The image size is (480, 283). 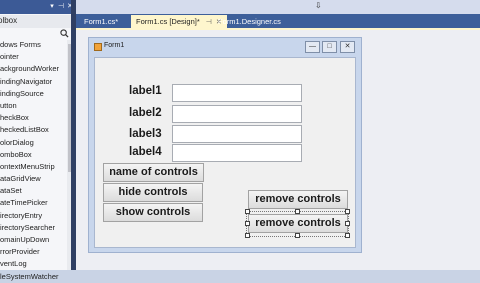 What do you see at coordinates (33, 277) in the screenshot?
I see `toolbox-item: leSystemWatcher` at bounding box center [33, 277].